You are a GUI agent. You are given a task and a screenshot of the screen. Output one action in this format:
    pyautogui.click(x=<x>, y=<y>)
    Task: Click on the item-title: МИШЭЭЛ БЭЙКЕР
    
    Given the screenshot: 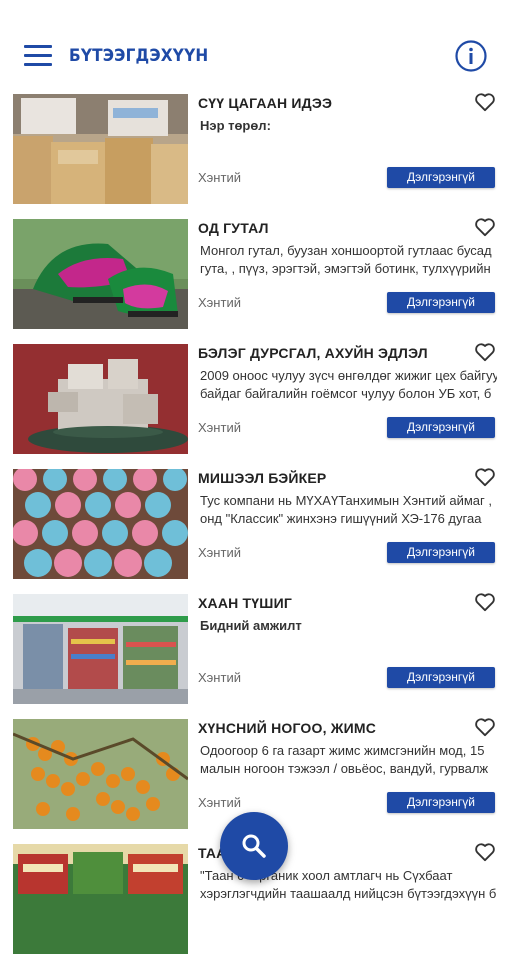 What is the action you would take?
    pyautogui.click(x=262, y=478)
    